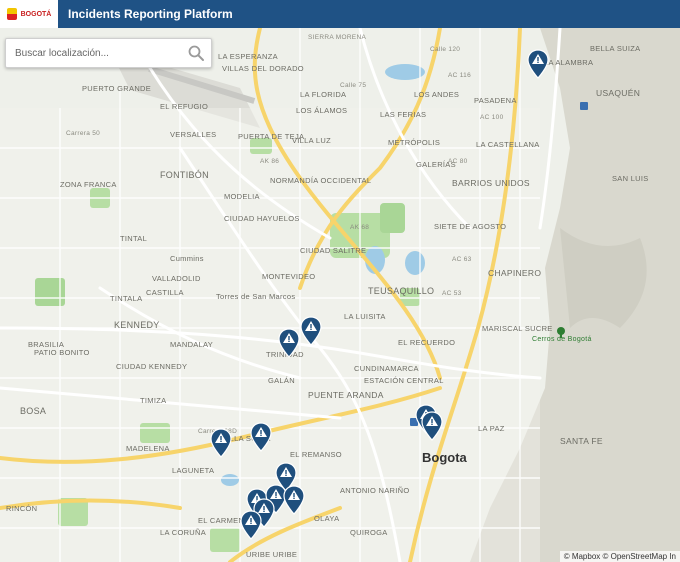 The image size is (680, 562). What do you see at coordinates (321, 180) in the screenshot?
I see `map-label: NORMANDÍA OCCIDENTAL` at bounding box center [321, 180].